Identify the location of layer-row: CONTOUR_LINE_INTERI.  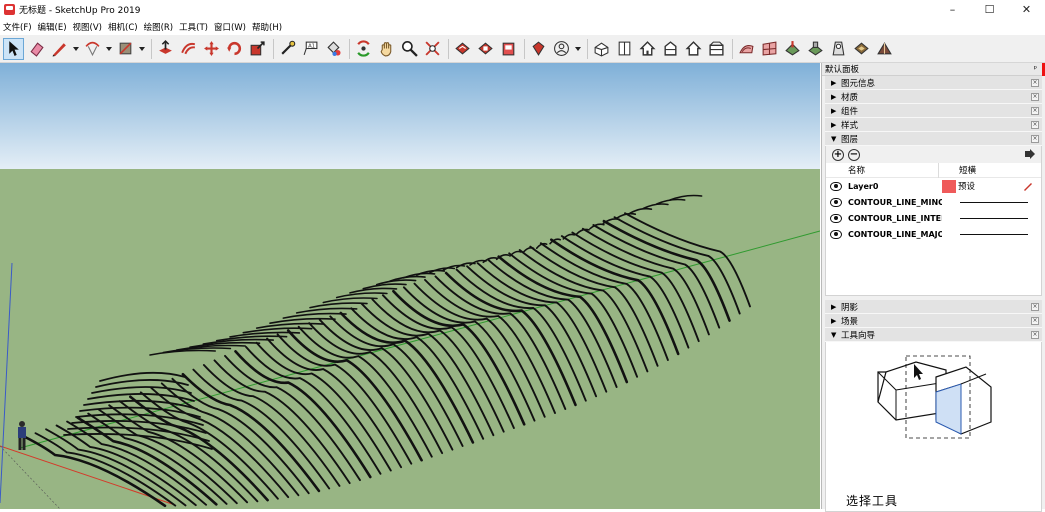
(933, 218).